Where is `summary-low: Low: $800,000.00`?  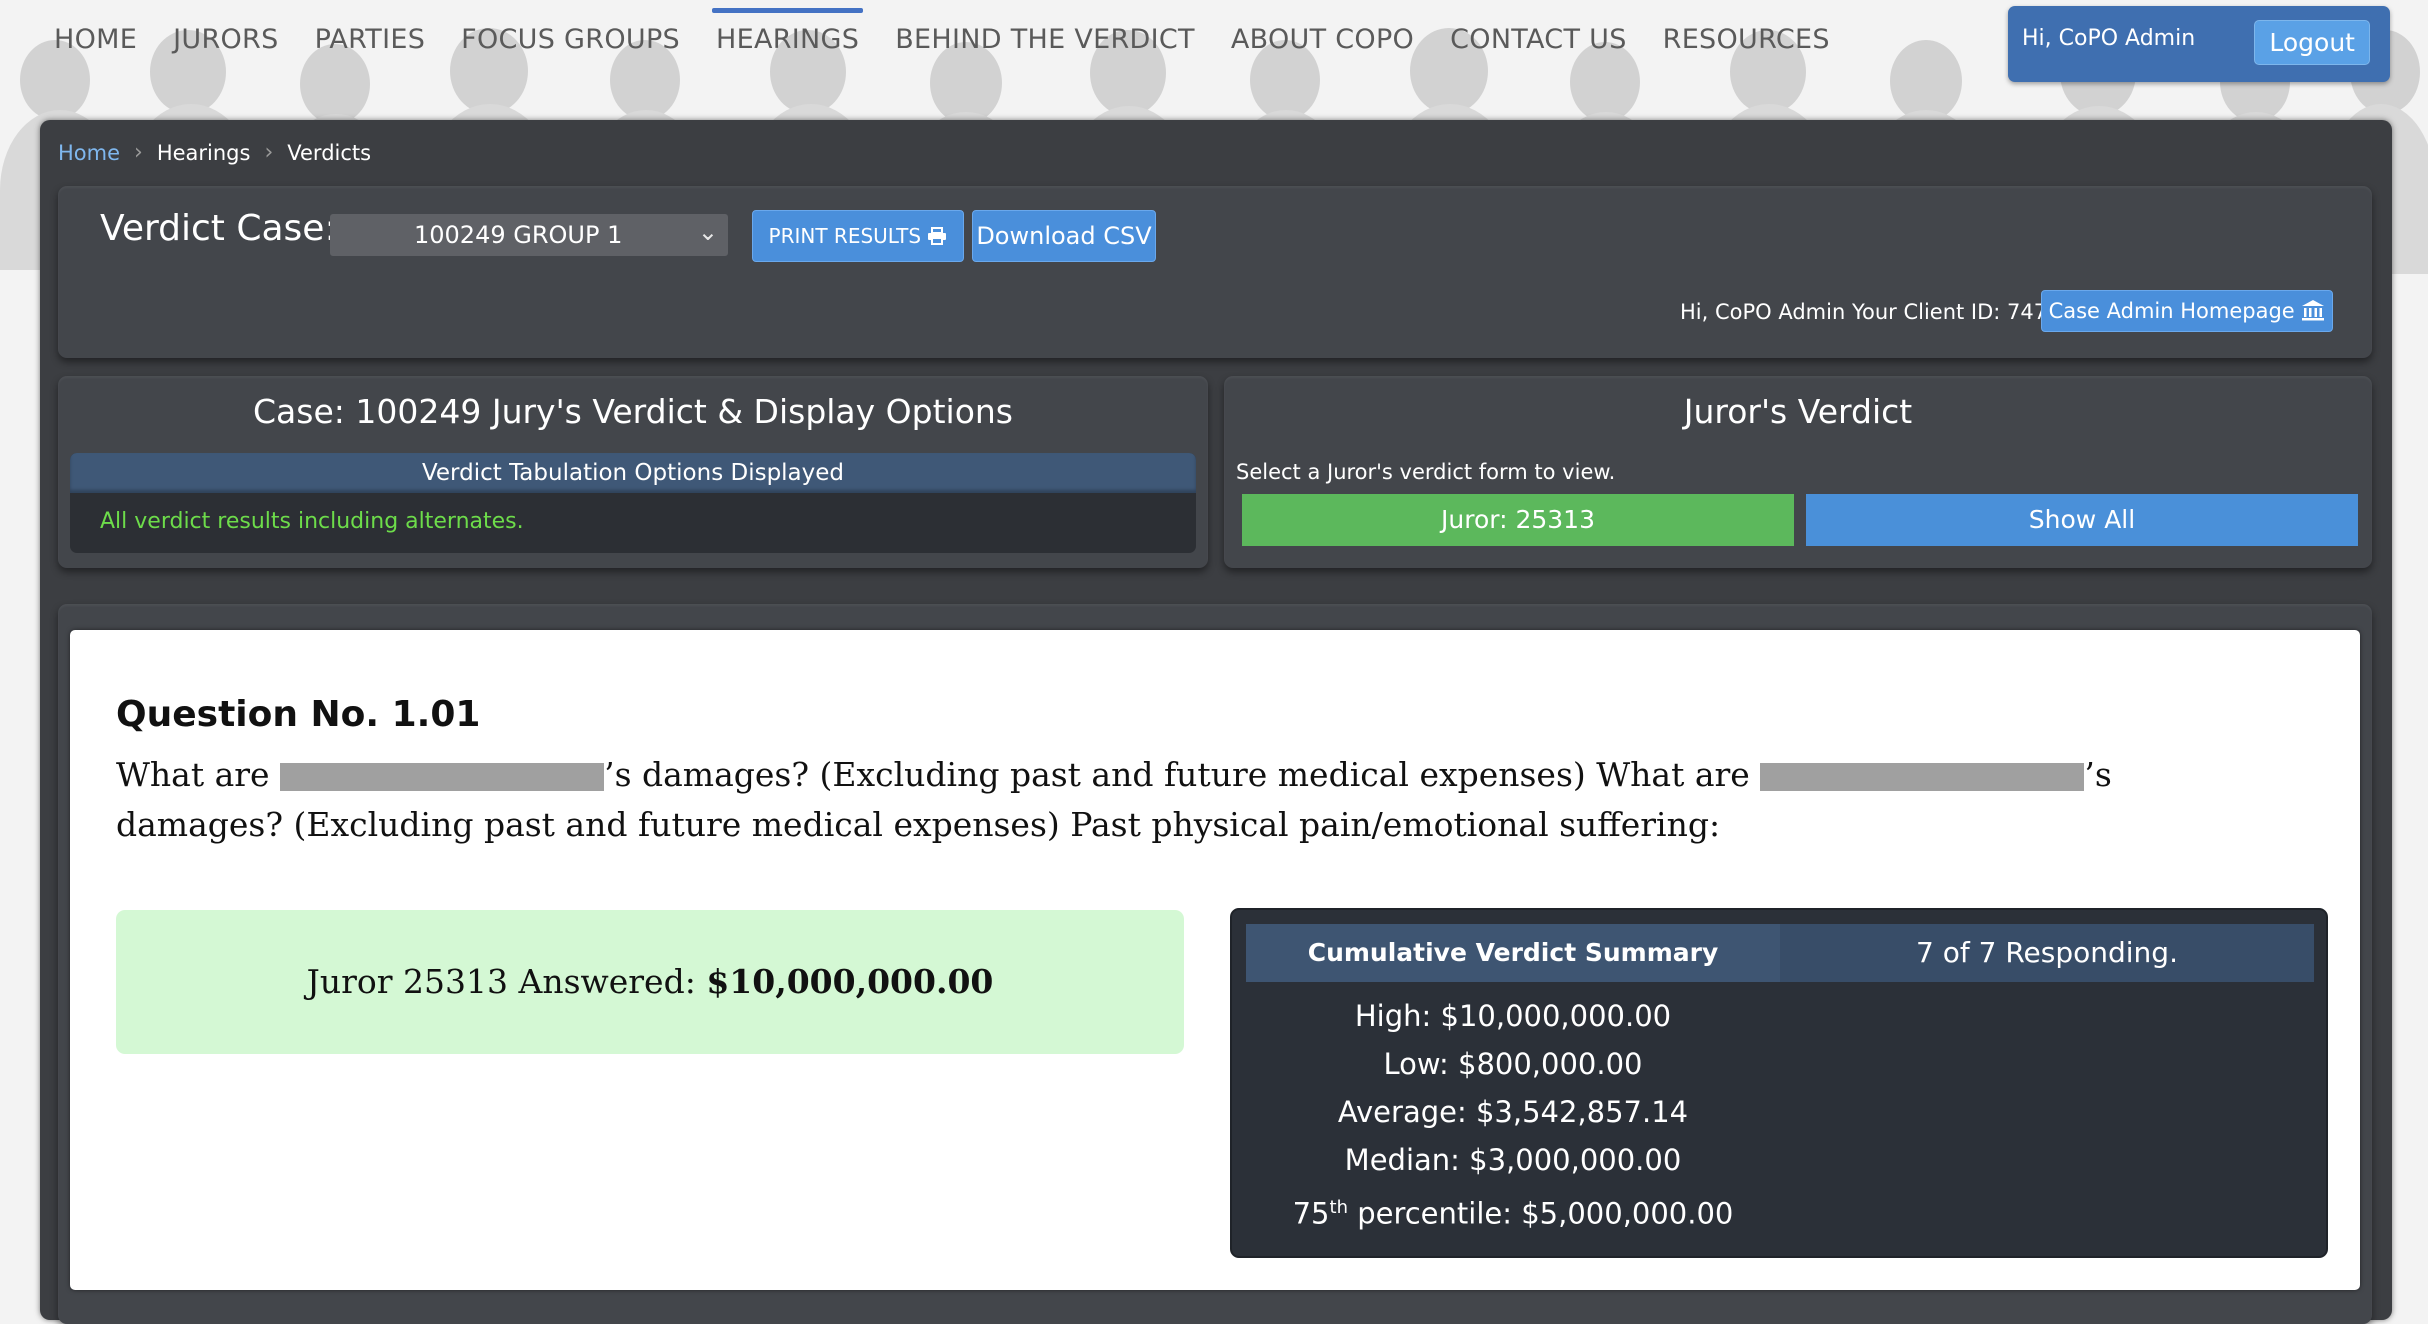 summary-low: Low: $800,000.00 is located at coordinates (1513, 1064).